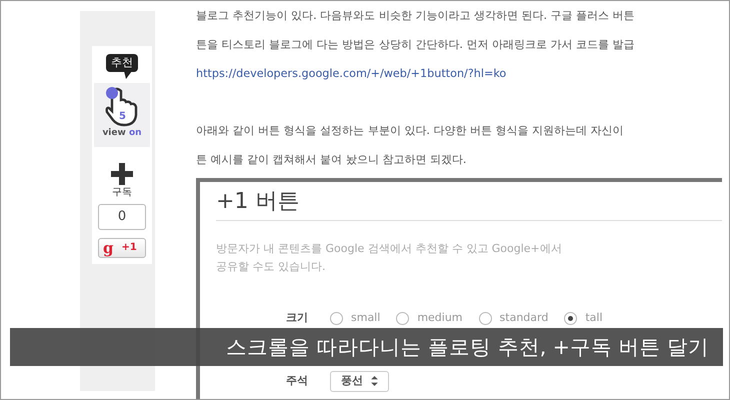 The width and height of the screenshot is (730, 400). I want to click on recommend-button: 5 view on, so click(122, 115).